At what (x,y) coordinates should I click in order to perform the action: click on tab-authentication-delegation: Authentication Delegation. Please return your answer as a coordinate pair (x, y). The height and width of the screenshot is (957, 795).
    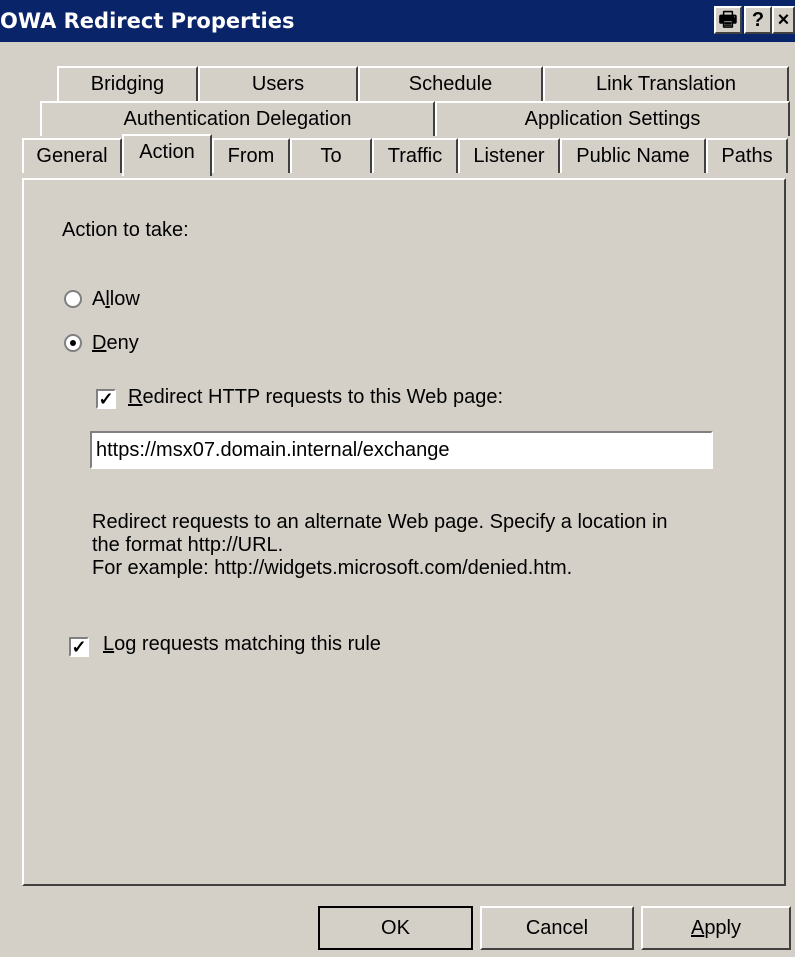
    Looking at the image, I should click on (237, 118).